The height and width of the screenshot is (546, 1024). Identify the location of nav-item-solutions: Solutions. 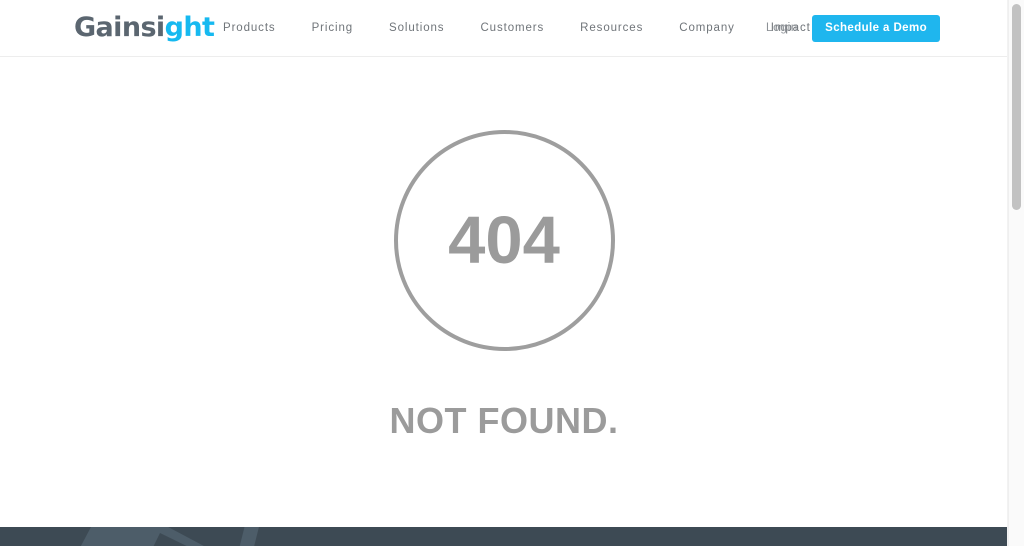
(416, 28).